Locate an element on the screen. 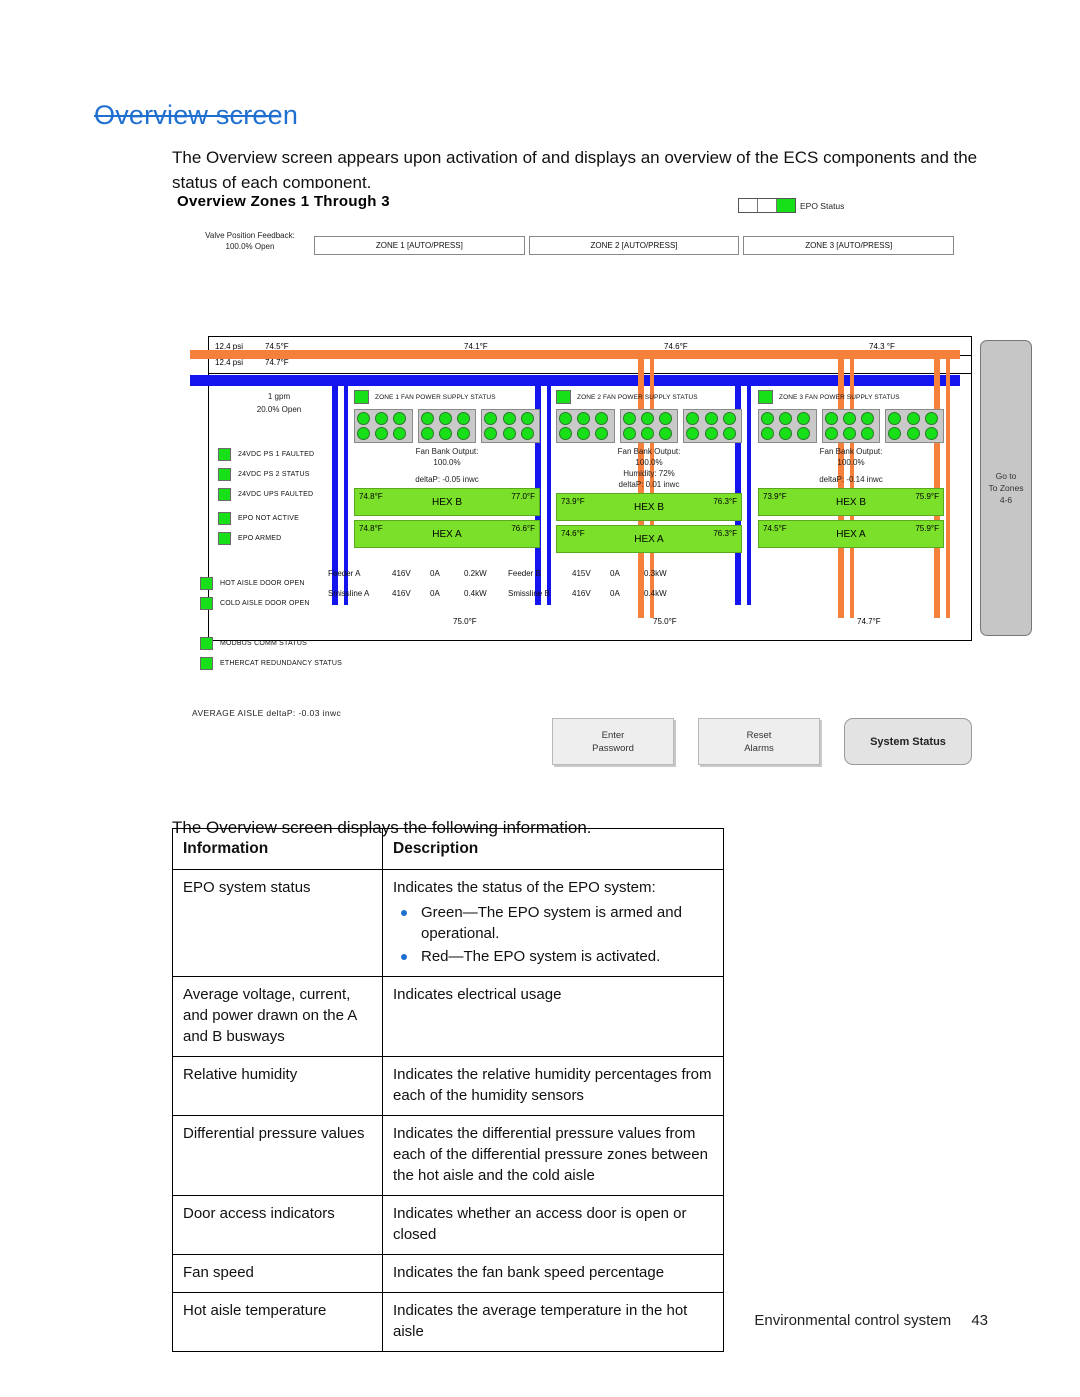 This screenshot has width=1080, height=1397. lamp-label: ETHERCAT REDUNDANCY STATUS is located at coordinates (281, 663).